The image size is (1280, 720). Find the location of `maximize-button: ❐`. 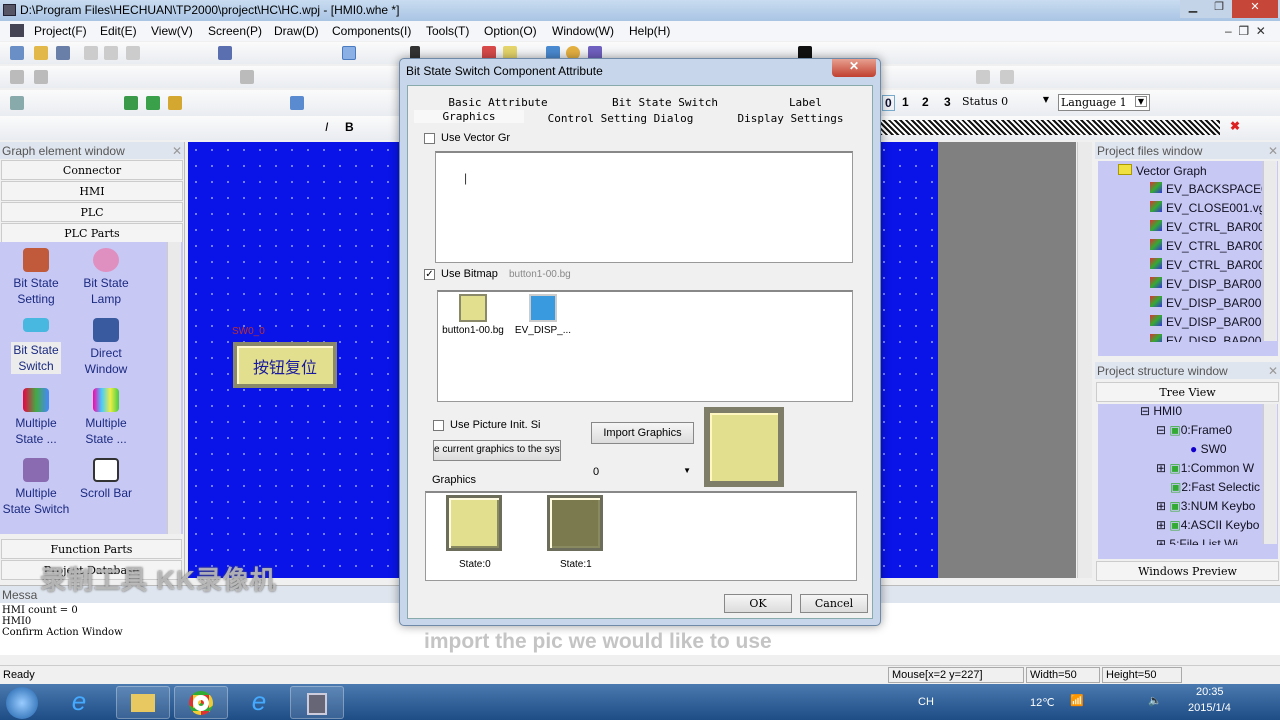

maximize-button: ❐ is located at coordinates (1219, 9).